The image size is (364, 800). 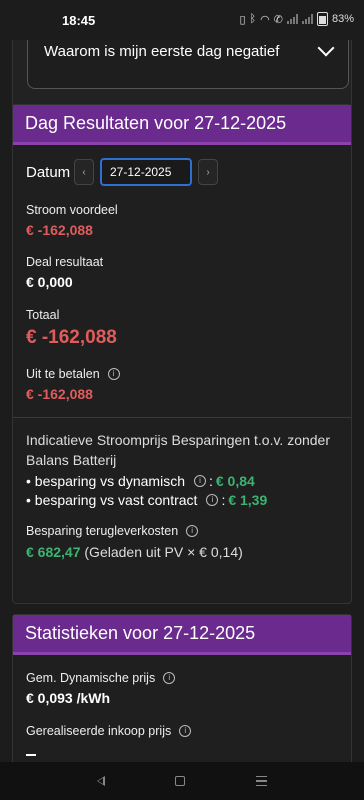 I want to click on date-input, so click(x=146, y=172).